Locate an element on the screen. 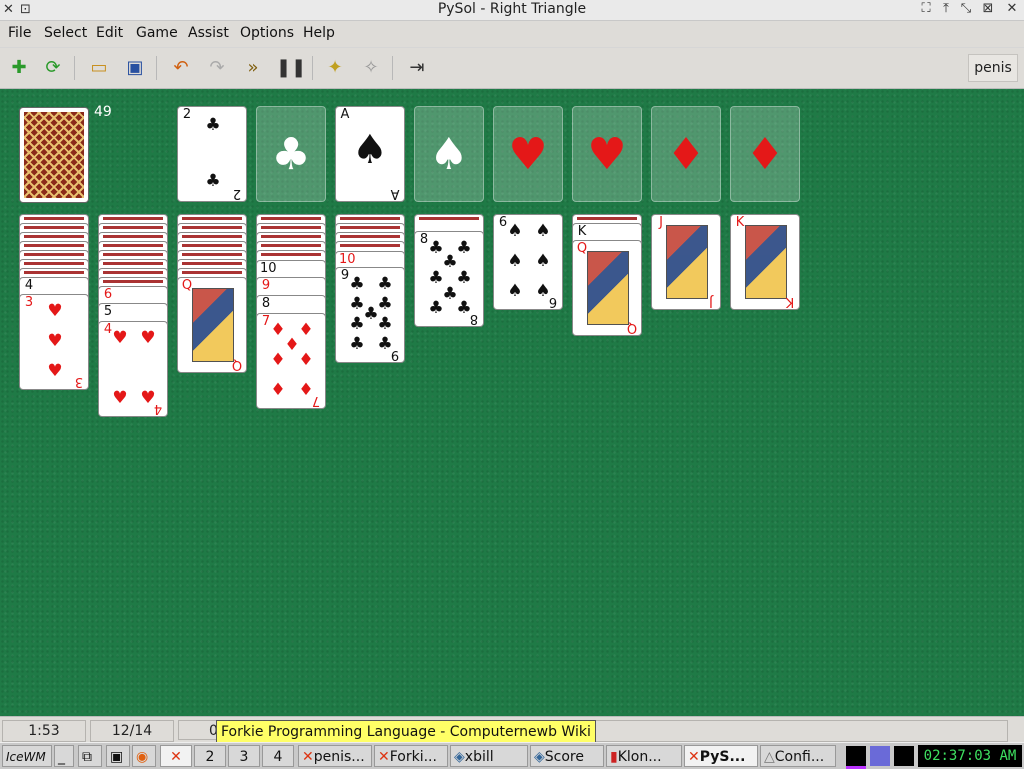 The image size is (1024, 769). menu-select: Select is located at coordinates (65, 33).